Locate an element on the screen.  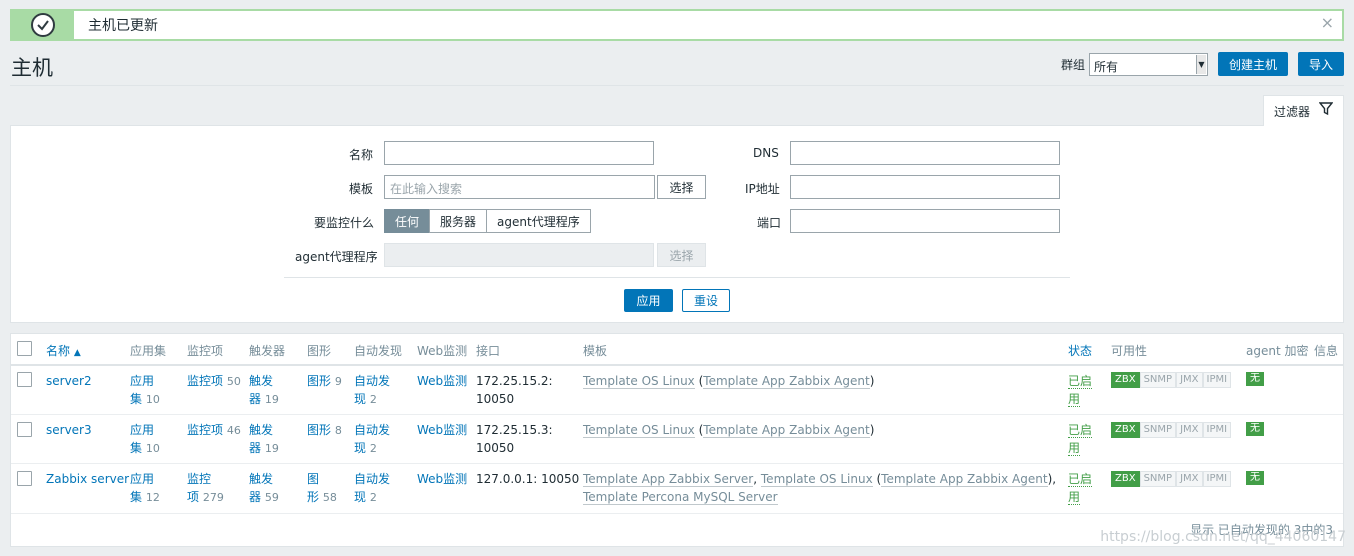
apps-cell: 应用集 12 is located at coordinates (145, 488).